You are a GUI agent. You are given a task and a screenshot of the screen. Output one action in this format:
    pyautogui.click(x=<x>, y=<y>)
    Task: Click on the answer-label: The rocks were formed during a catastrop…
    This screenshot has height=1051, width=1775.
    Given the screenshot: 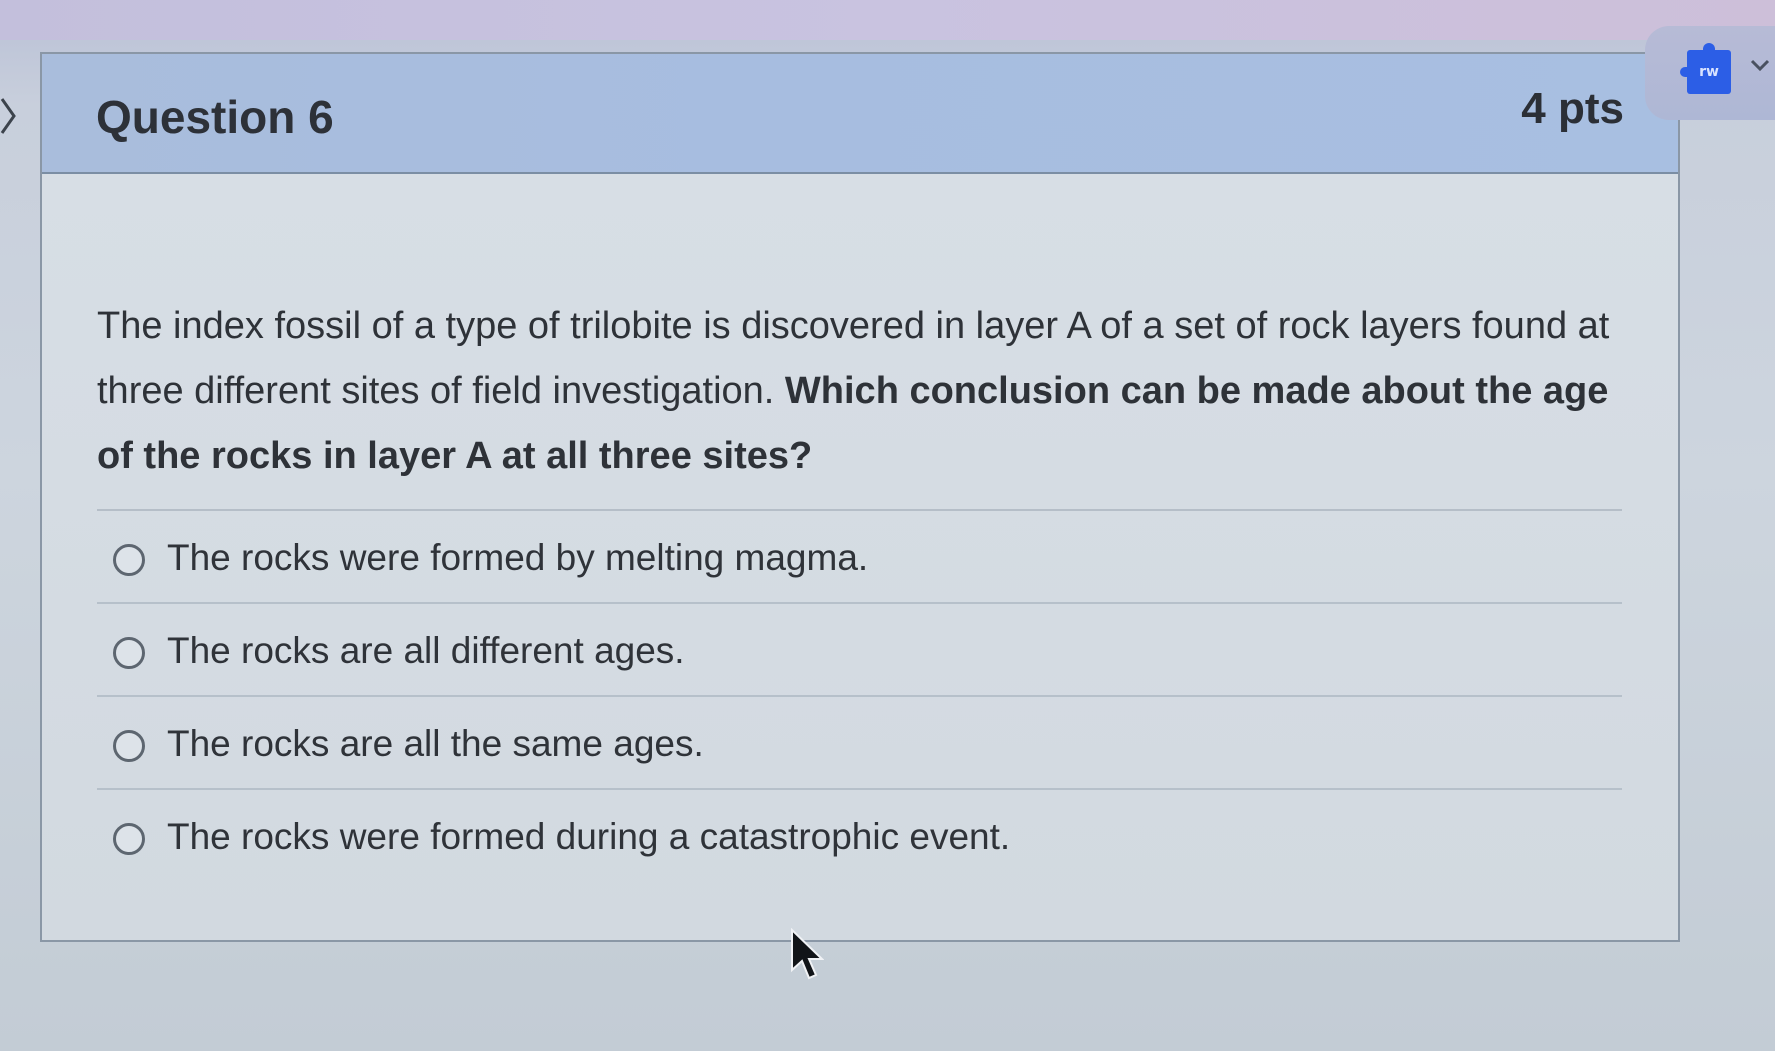 What is the action you would take?
    pyautogui.click(x=588, y=837)
    